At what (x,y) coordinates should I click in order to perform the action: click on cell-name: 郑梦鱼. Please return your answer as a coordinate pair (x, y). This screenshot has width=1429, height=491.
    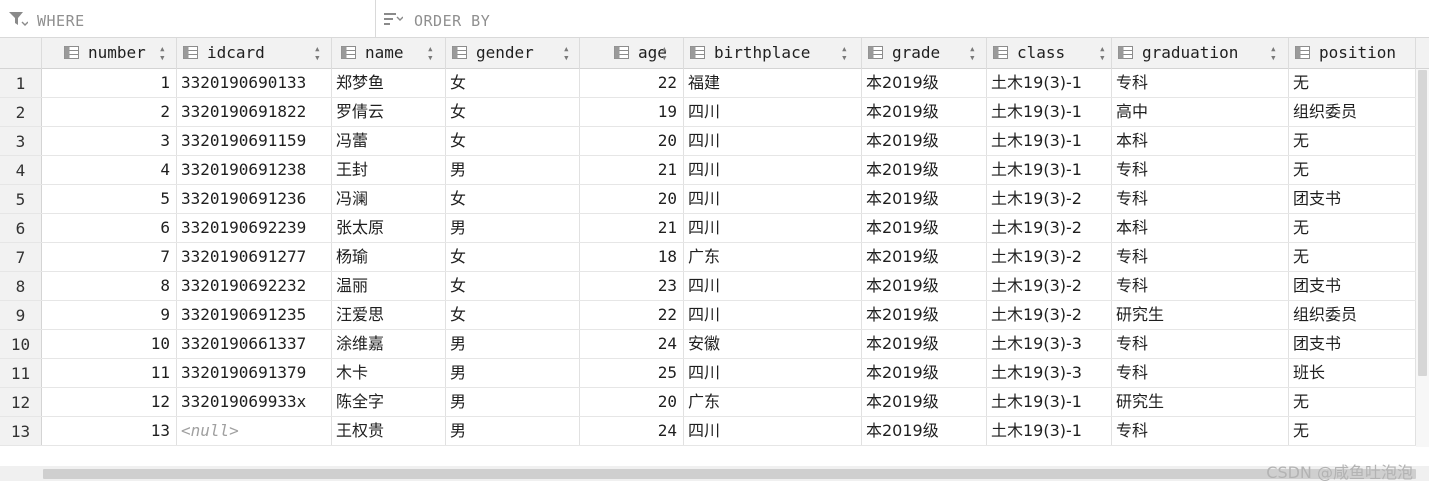
    Looking at the image, I should click on (389, 83).